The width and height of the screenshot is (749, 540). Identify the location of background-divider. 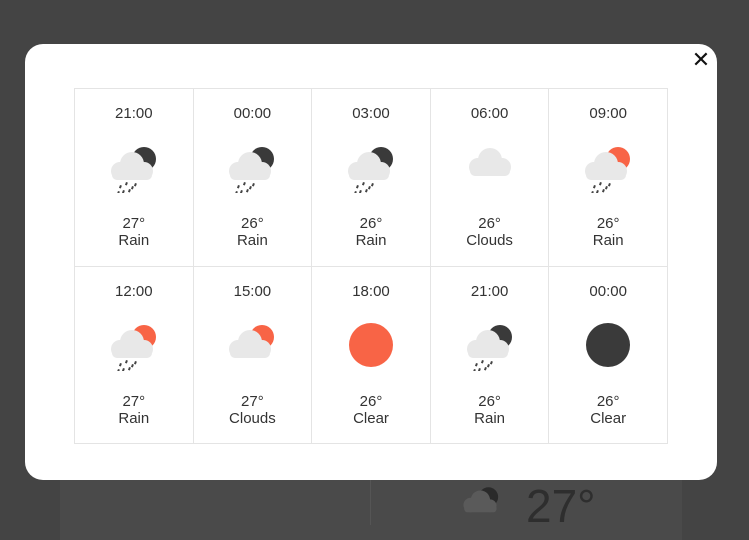
(370, 502).